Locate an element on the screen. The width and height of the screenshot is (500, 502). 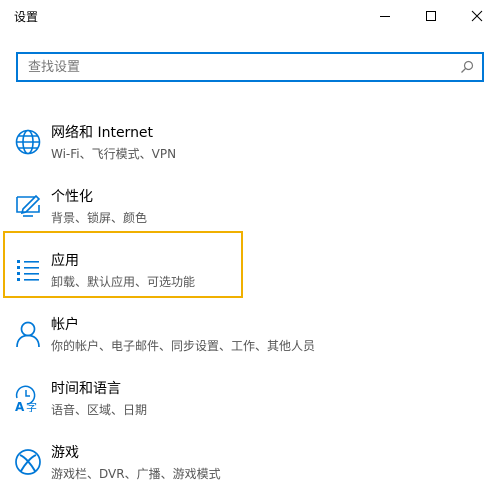
category-title: 个性化 is located at coordinates (72, 197).